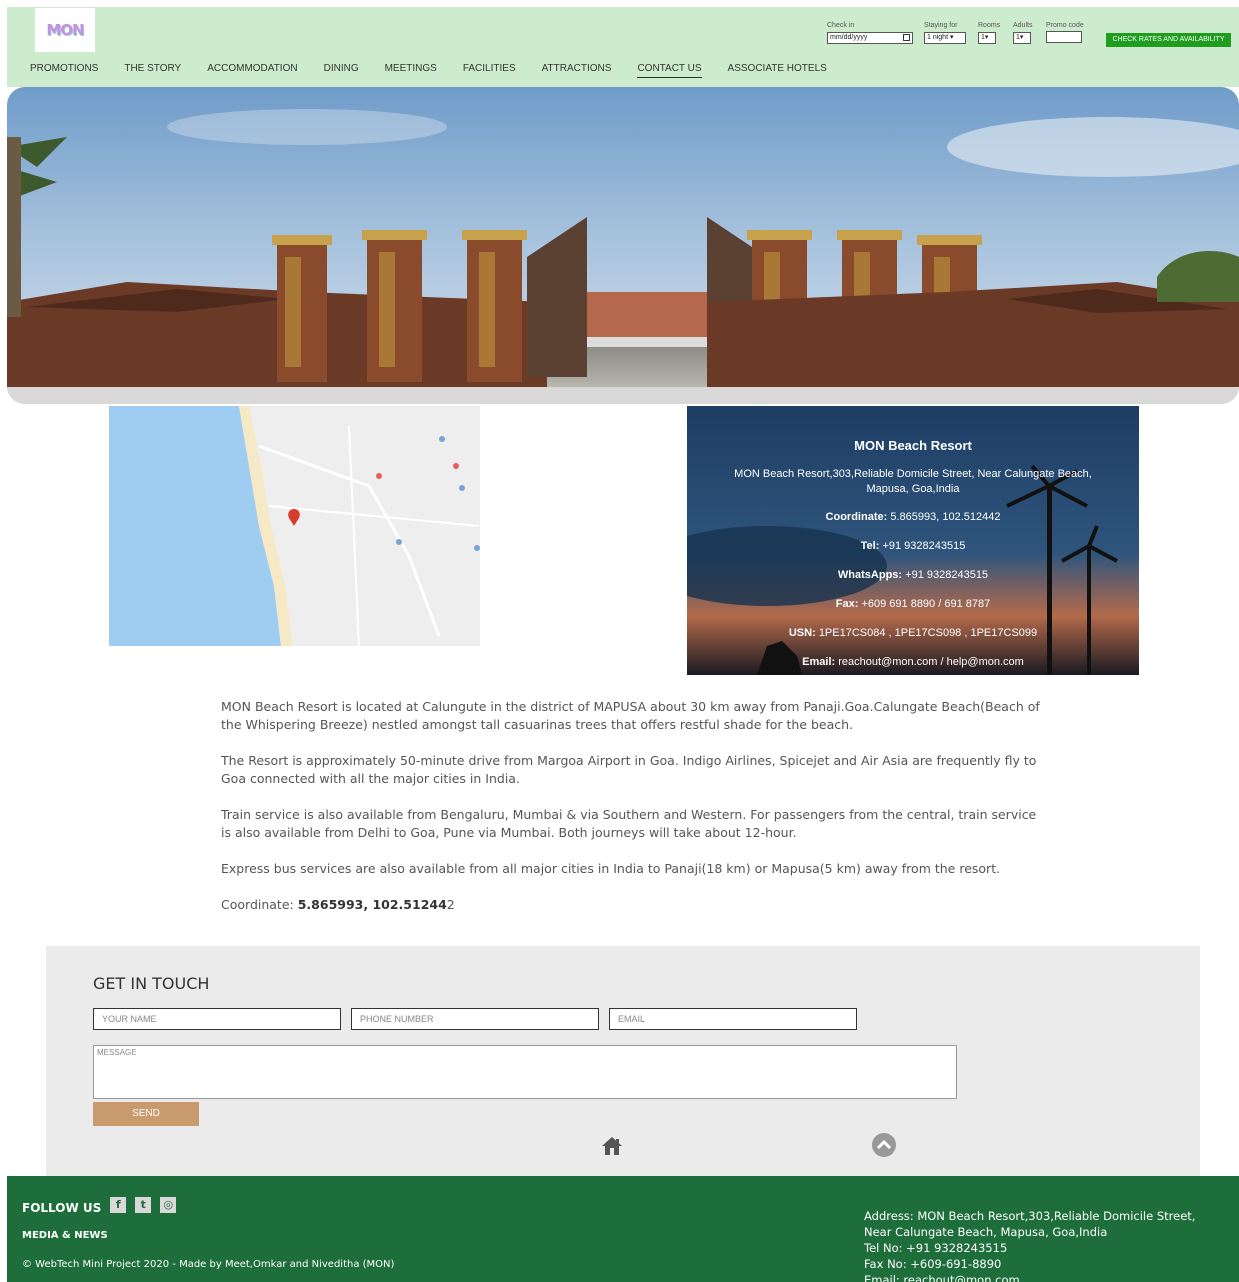 The width and height of the screenshot is (1239, 1282). What do you see at coordinates (65, 1235) in the screenshot?
I see `media-news-link: MEDIA & NEWS` at bounding box center [65, 1235].